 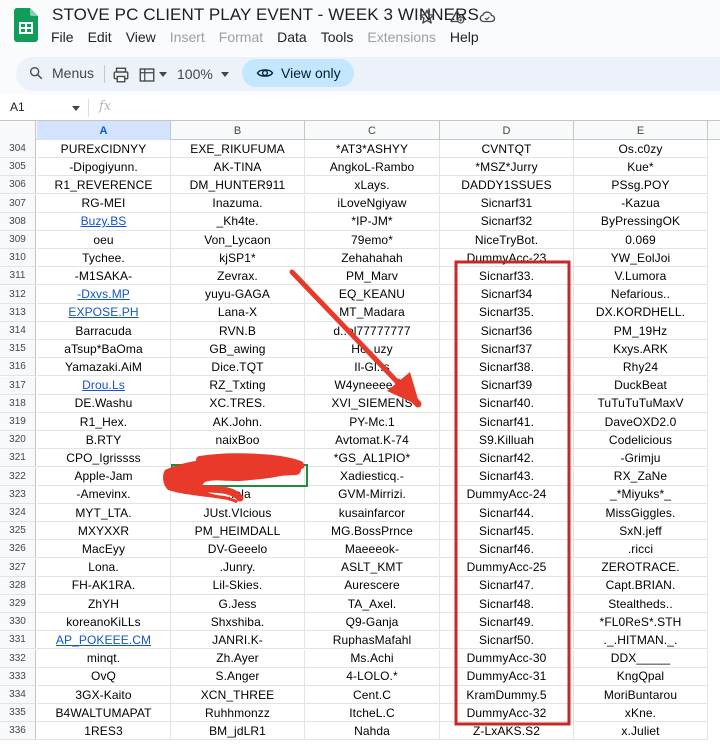 I want to click on cell-a: AP_POKEEE.CM, so click(x=104, y=640).